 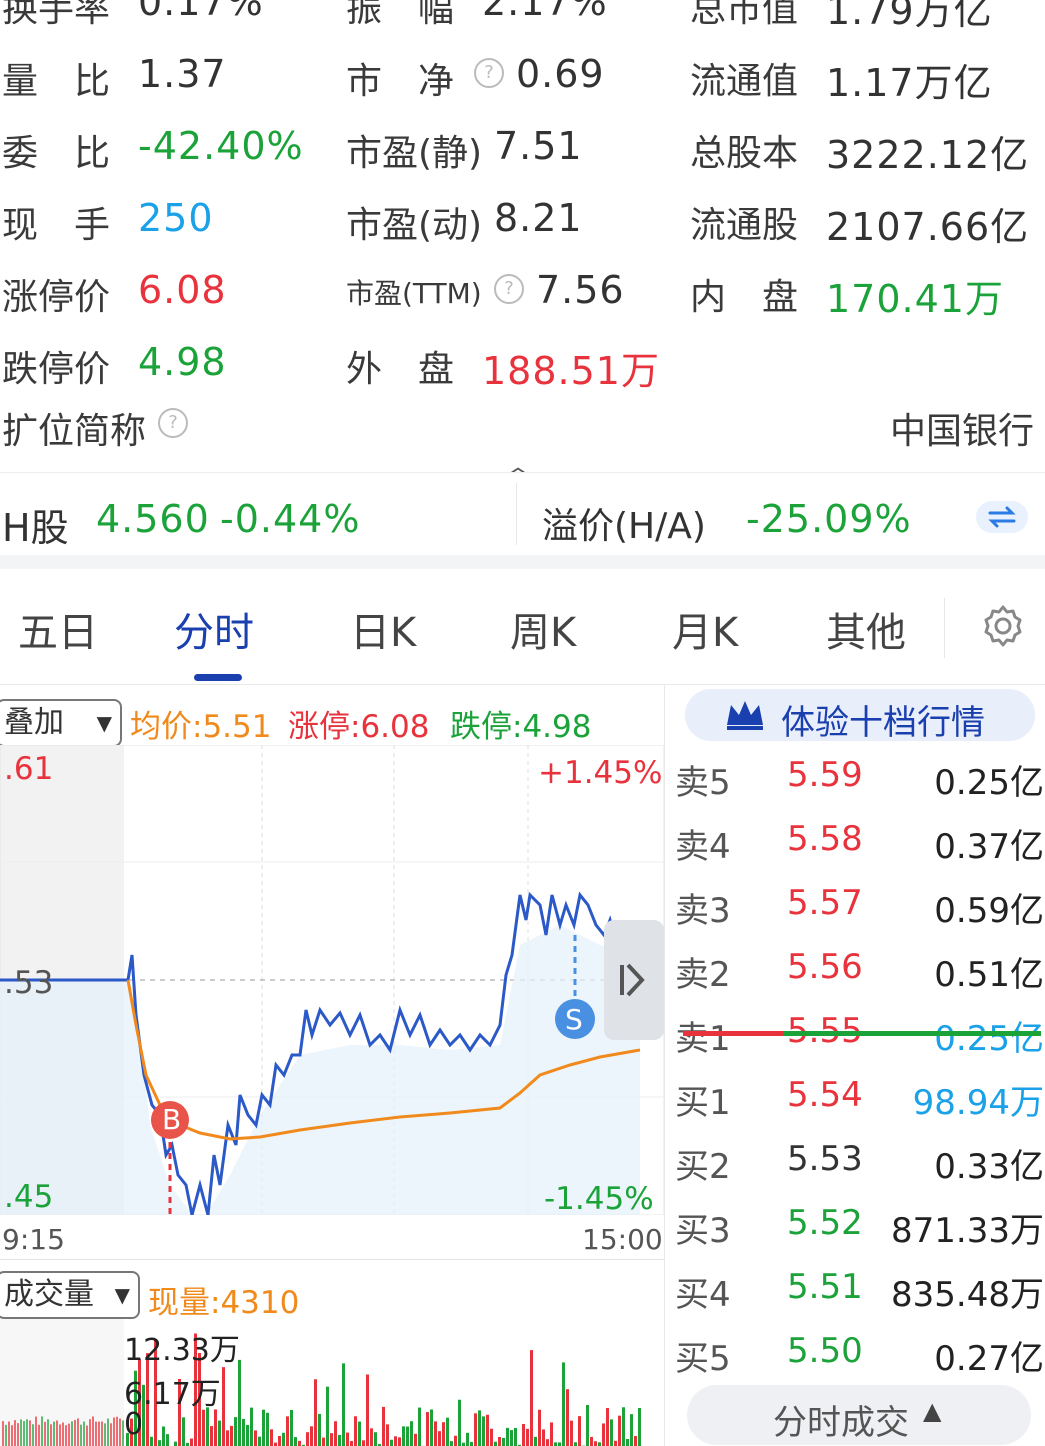 I want to click on tab-month-k: 月K, so click(x=705, y=629).